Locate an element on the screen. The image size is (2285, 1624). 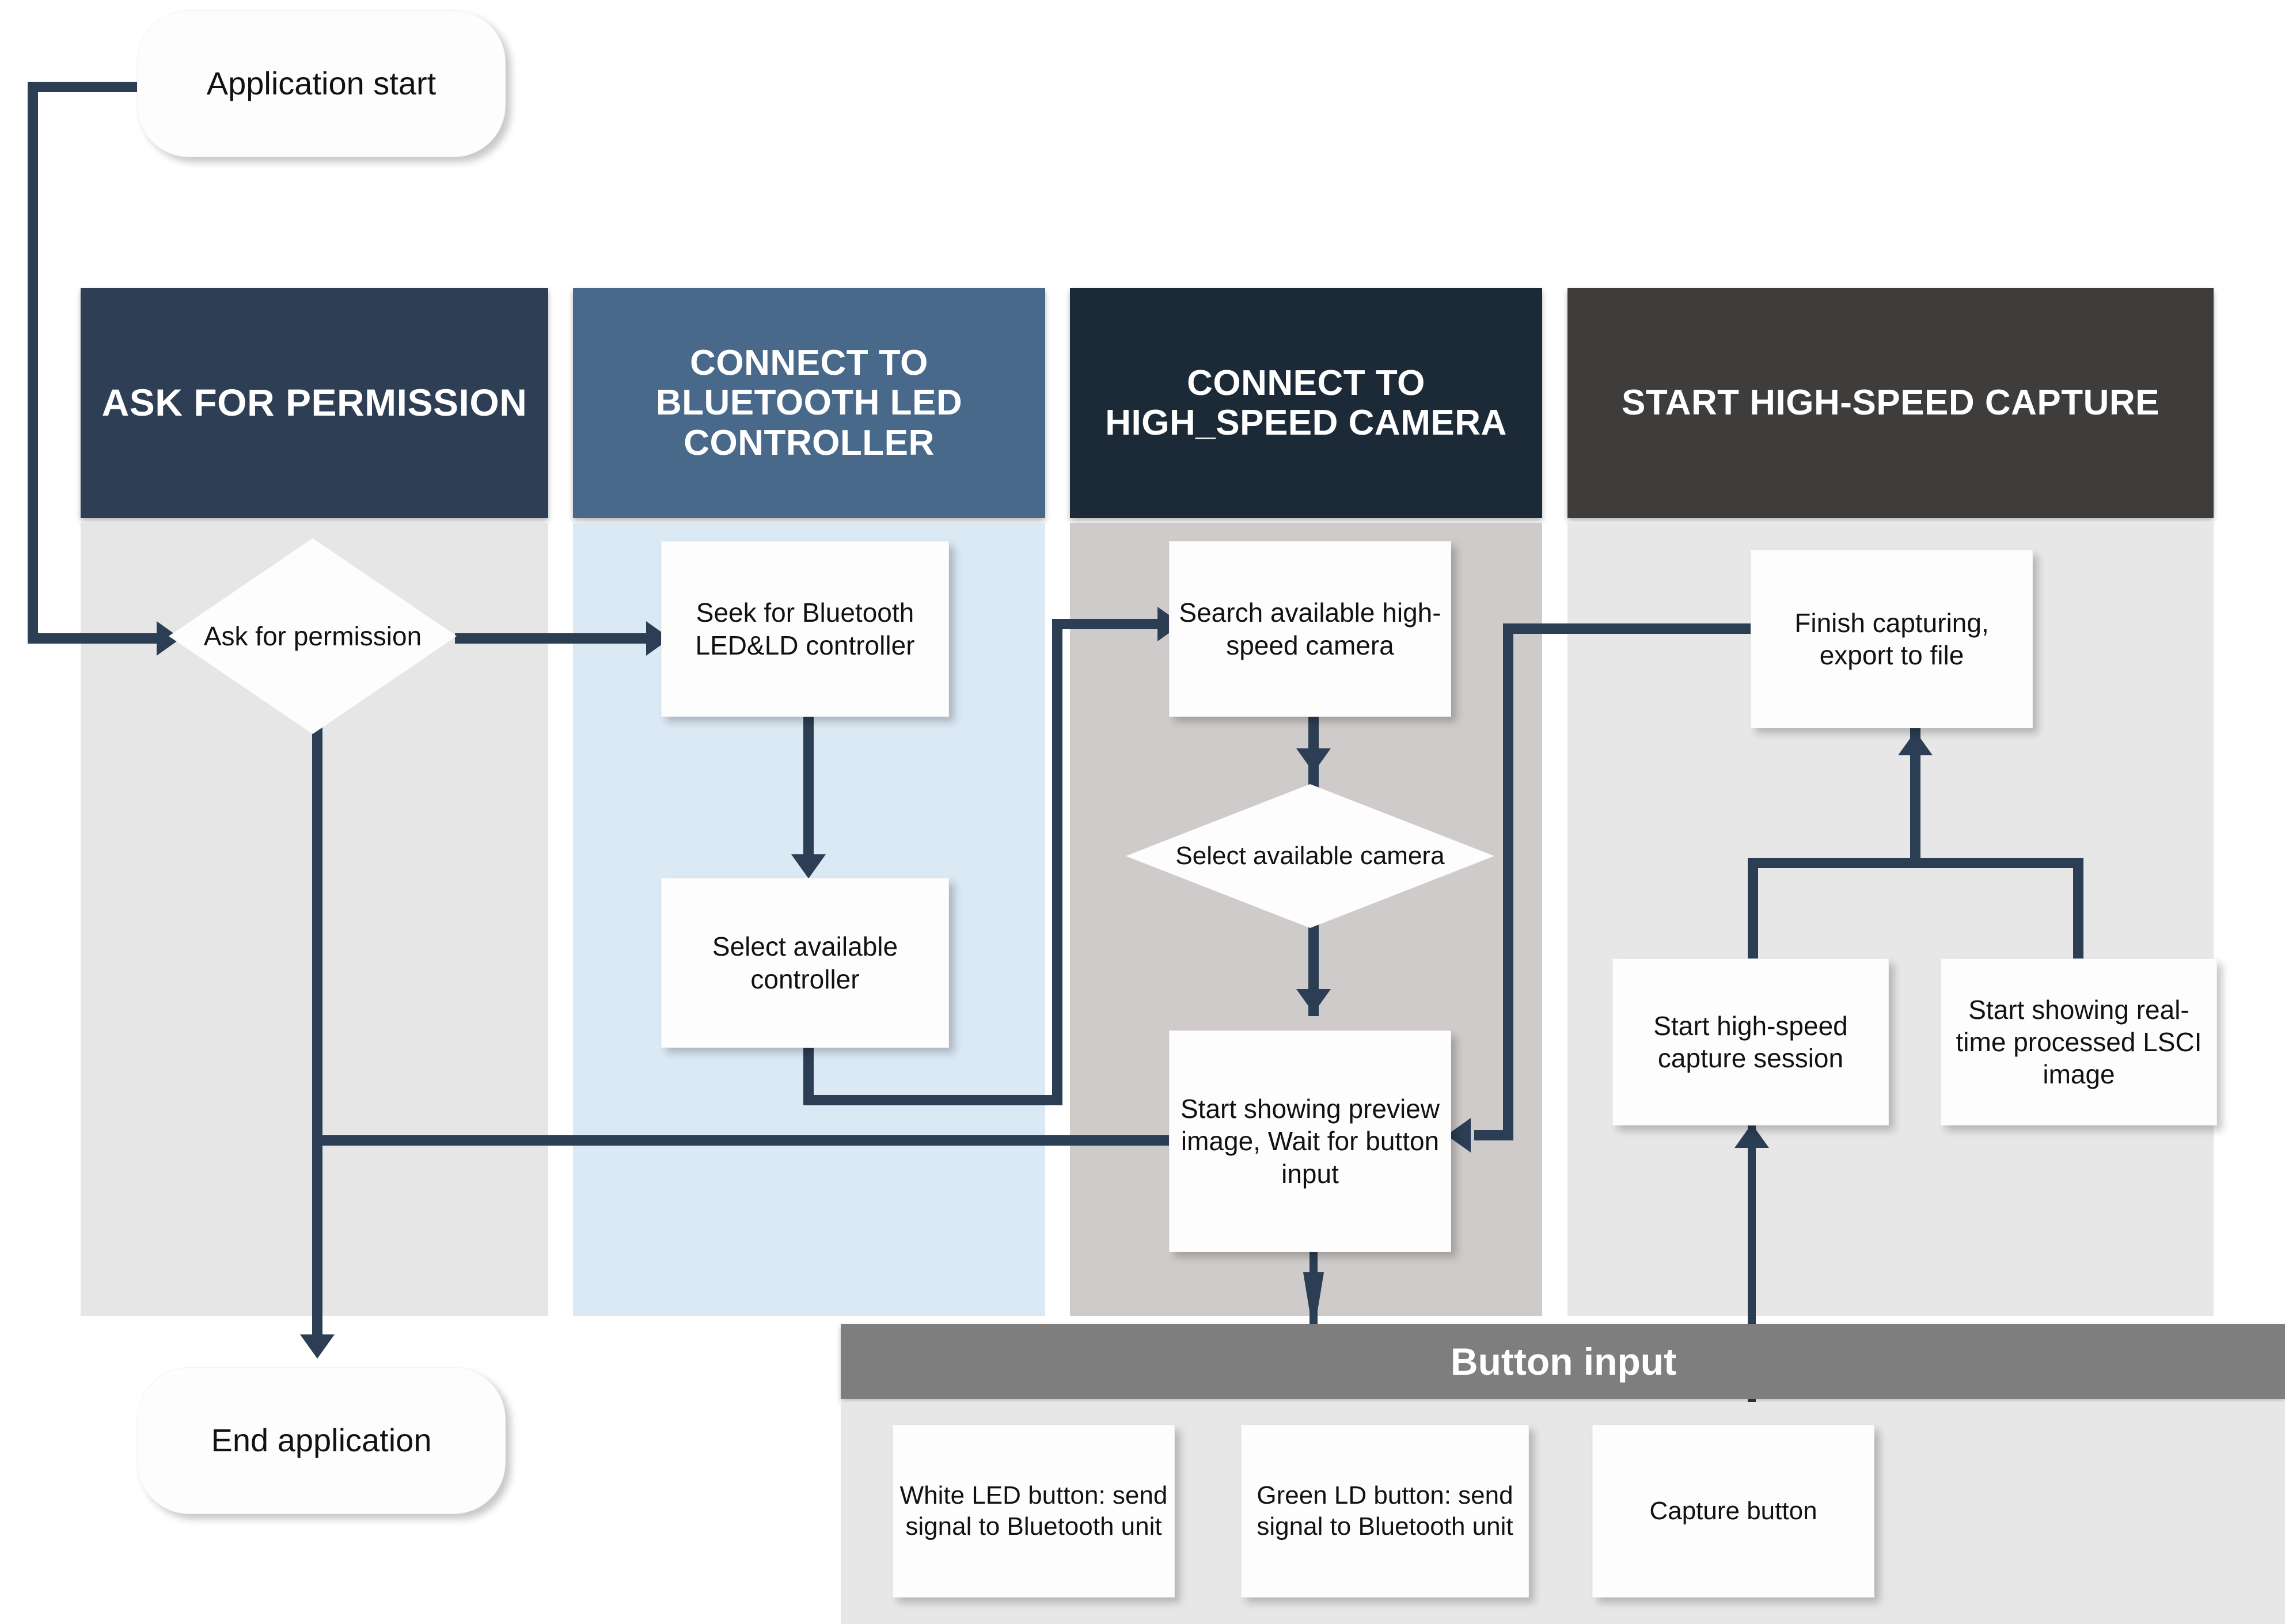
lane-header-start-high-speed-capture: START HIGH-SPEED CAPTURE is located at coordinates (1890, 403).